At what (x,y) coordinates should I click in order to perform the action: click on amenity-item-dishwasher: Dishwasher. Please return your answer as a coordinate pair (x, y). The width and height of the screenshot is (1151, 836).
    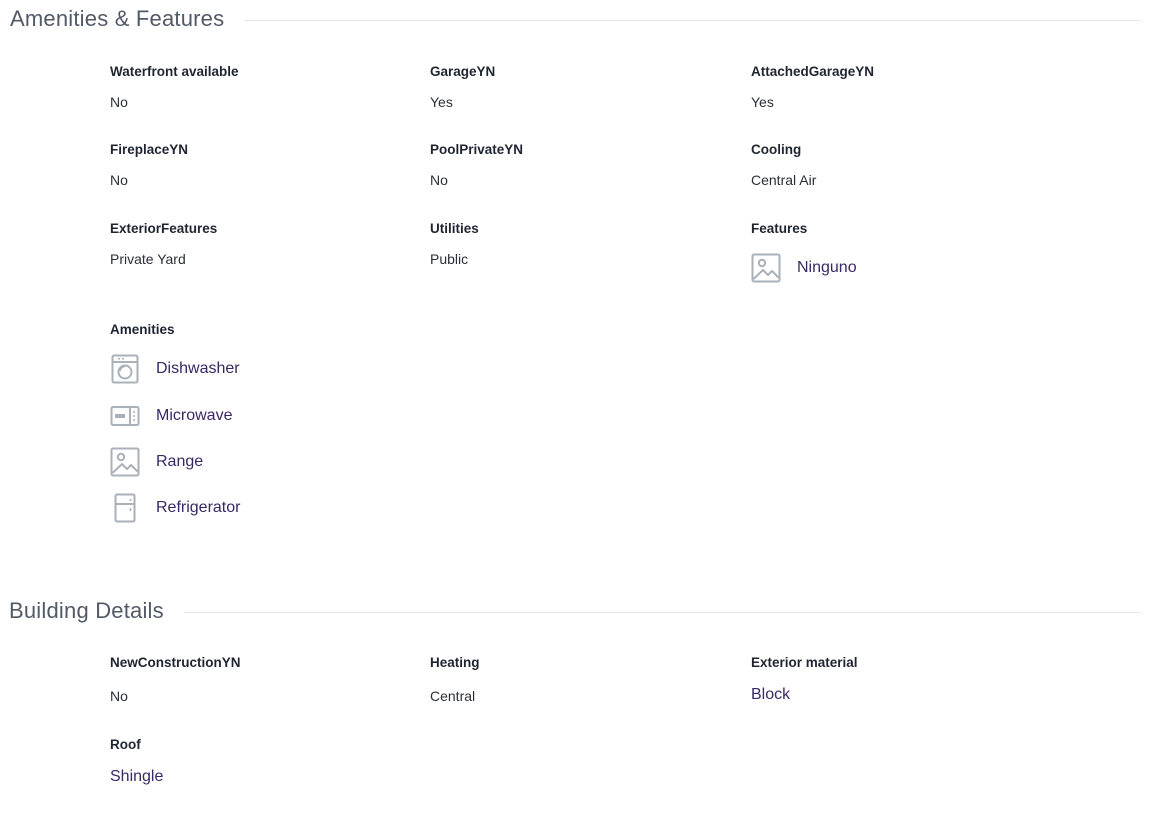
    Looking at the image, I should click on (175, 369).